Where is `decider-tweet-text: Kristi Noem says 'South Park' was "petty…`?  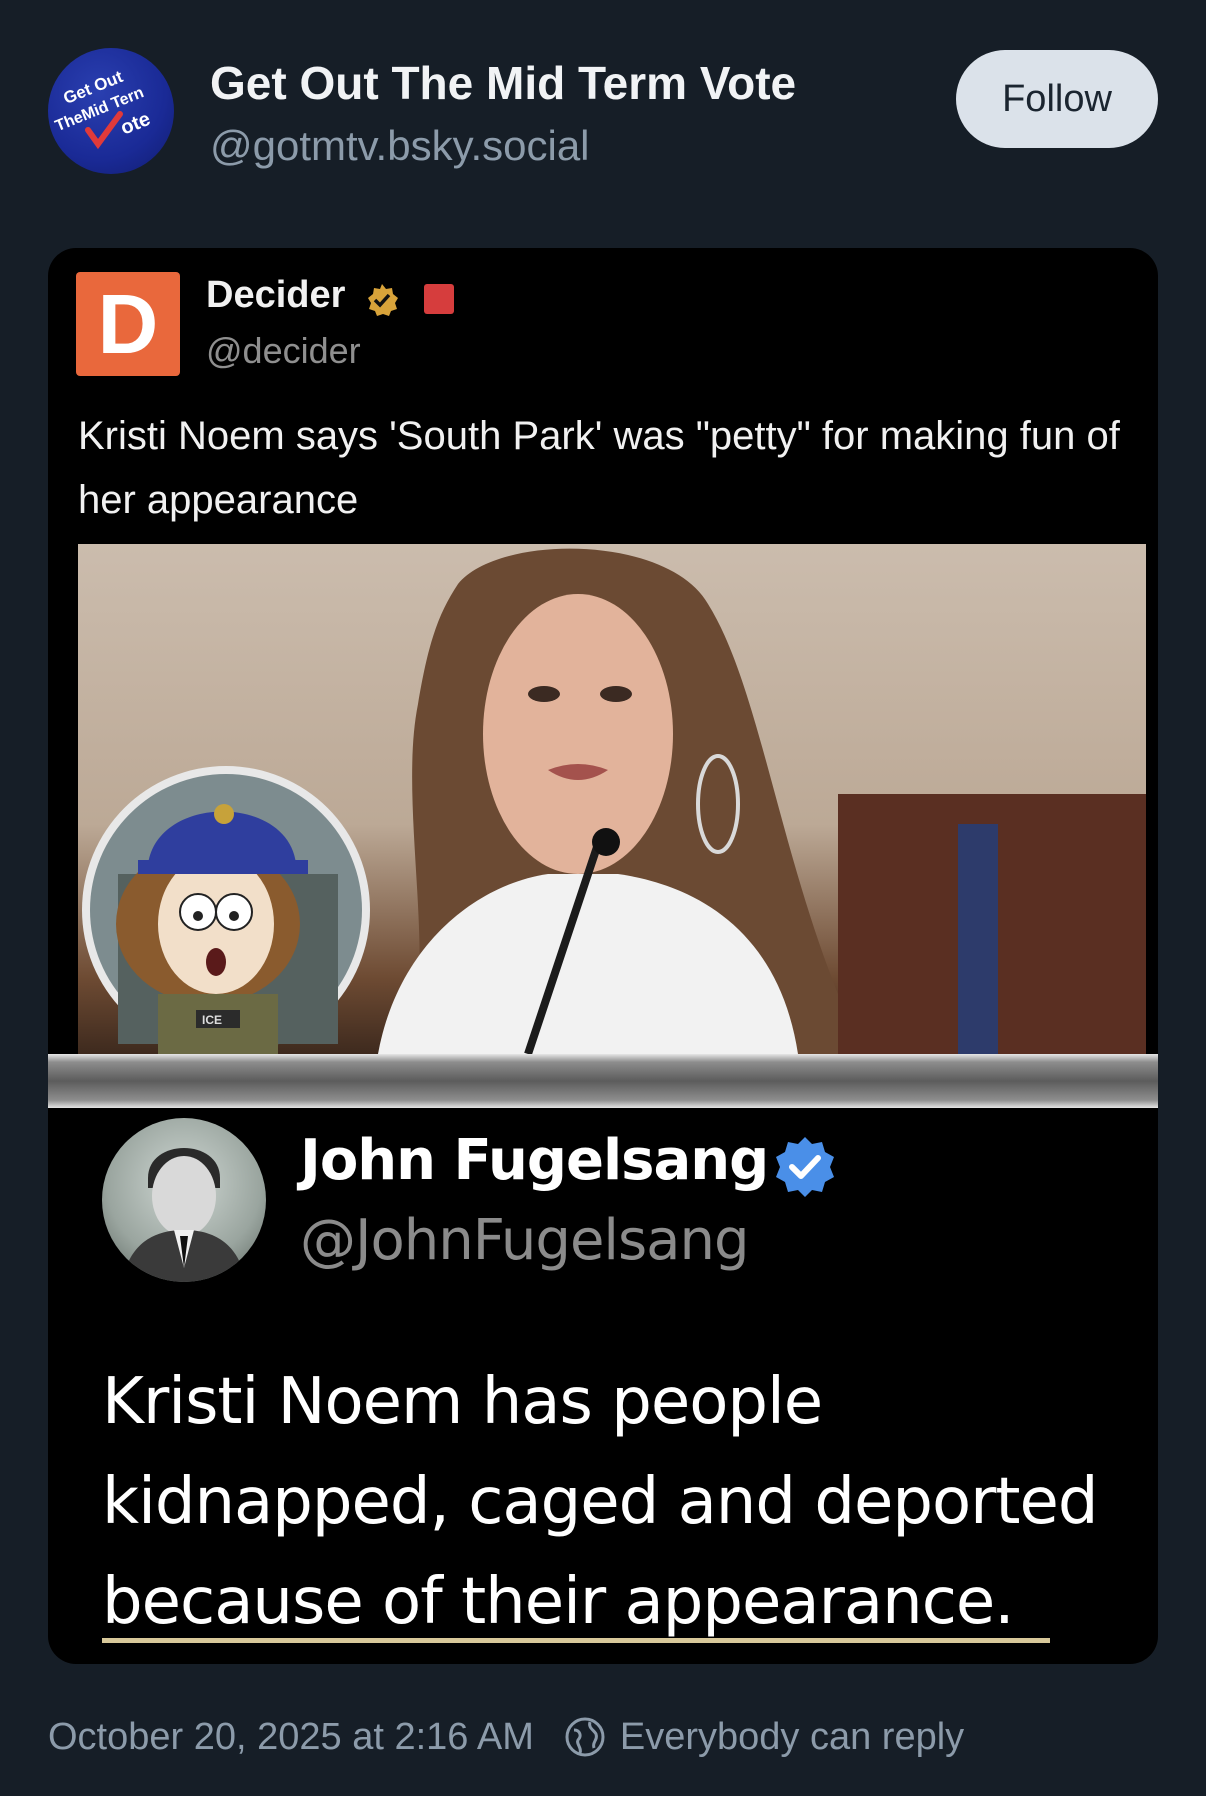
decider-tweet-text: Kristi Noem says 'South Park' was "petty… is located at coordinates (599, 468).